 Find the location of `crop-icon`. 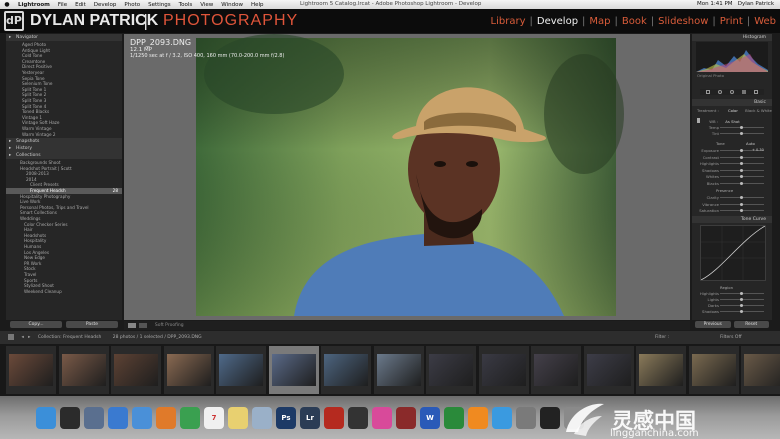

crop-icon is located at coordinates (708, 92).